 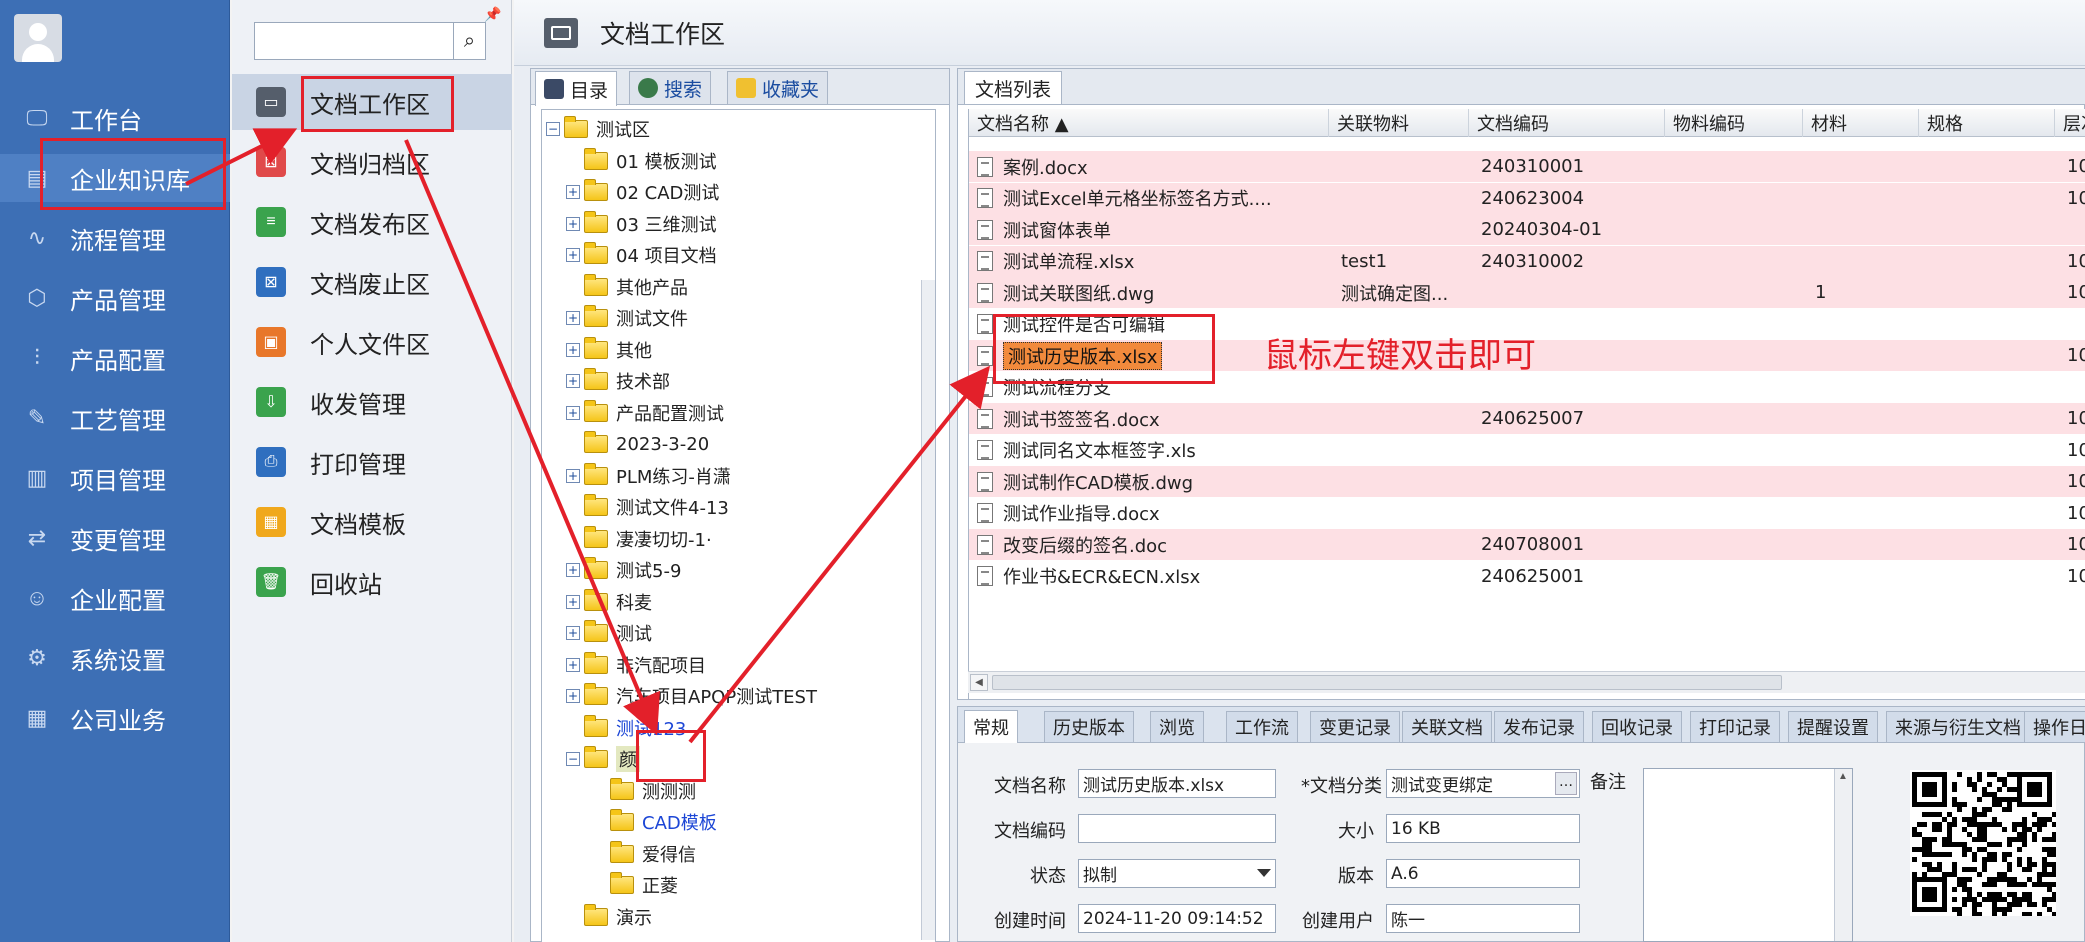 I want to click on detail-tab: 关联文档, so click(x=1447, y=726).